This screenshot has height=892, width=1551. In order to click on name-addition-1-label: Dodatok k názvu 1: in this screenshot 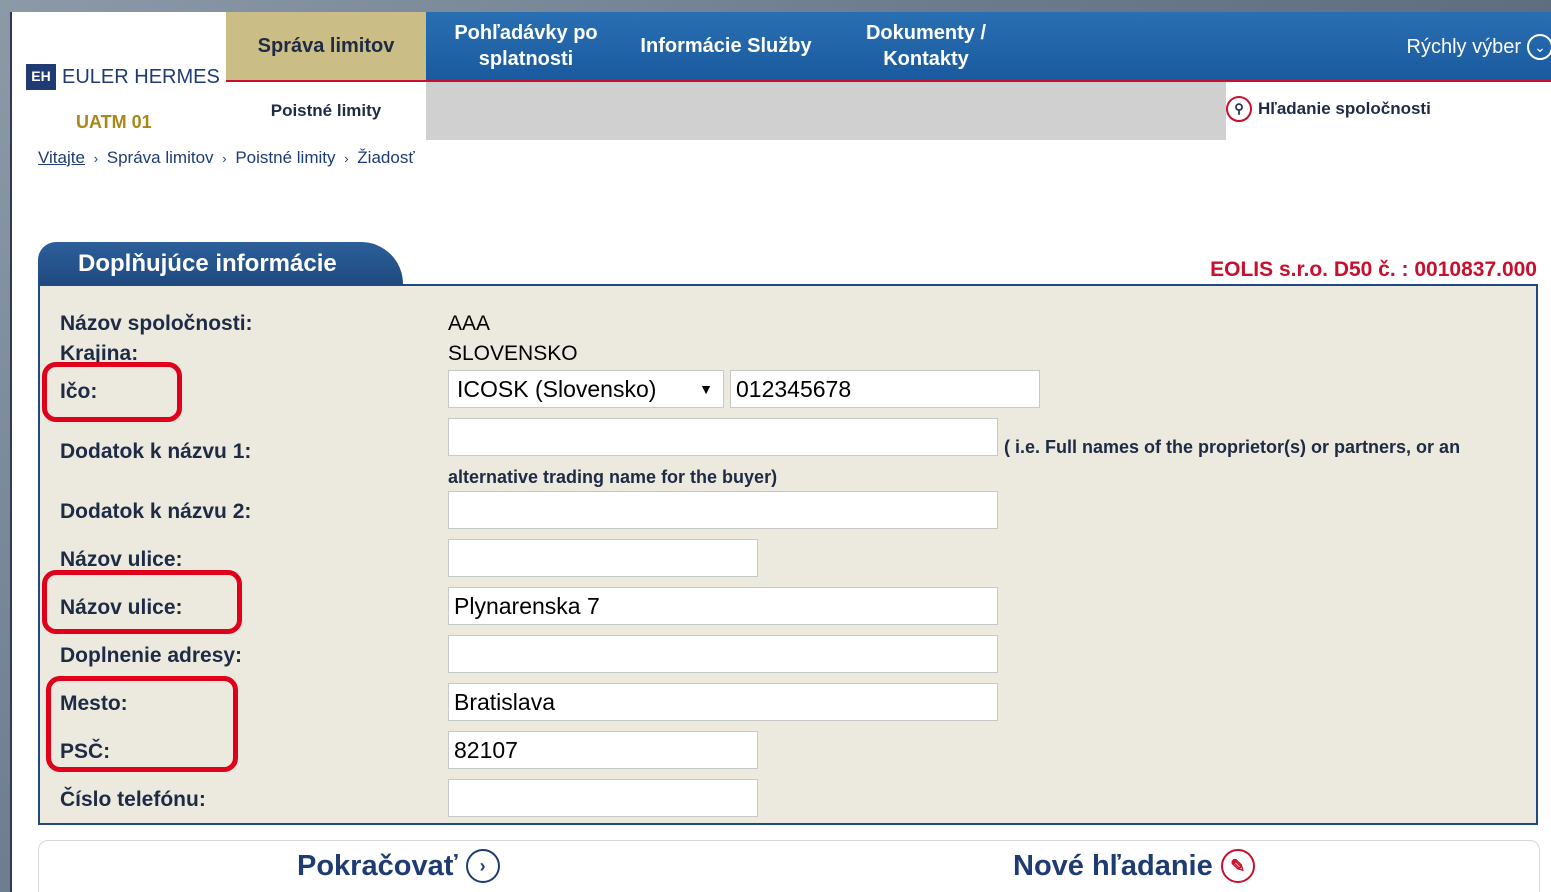, I will do `click(156, 451)`.